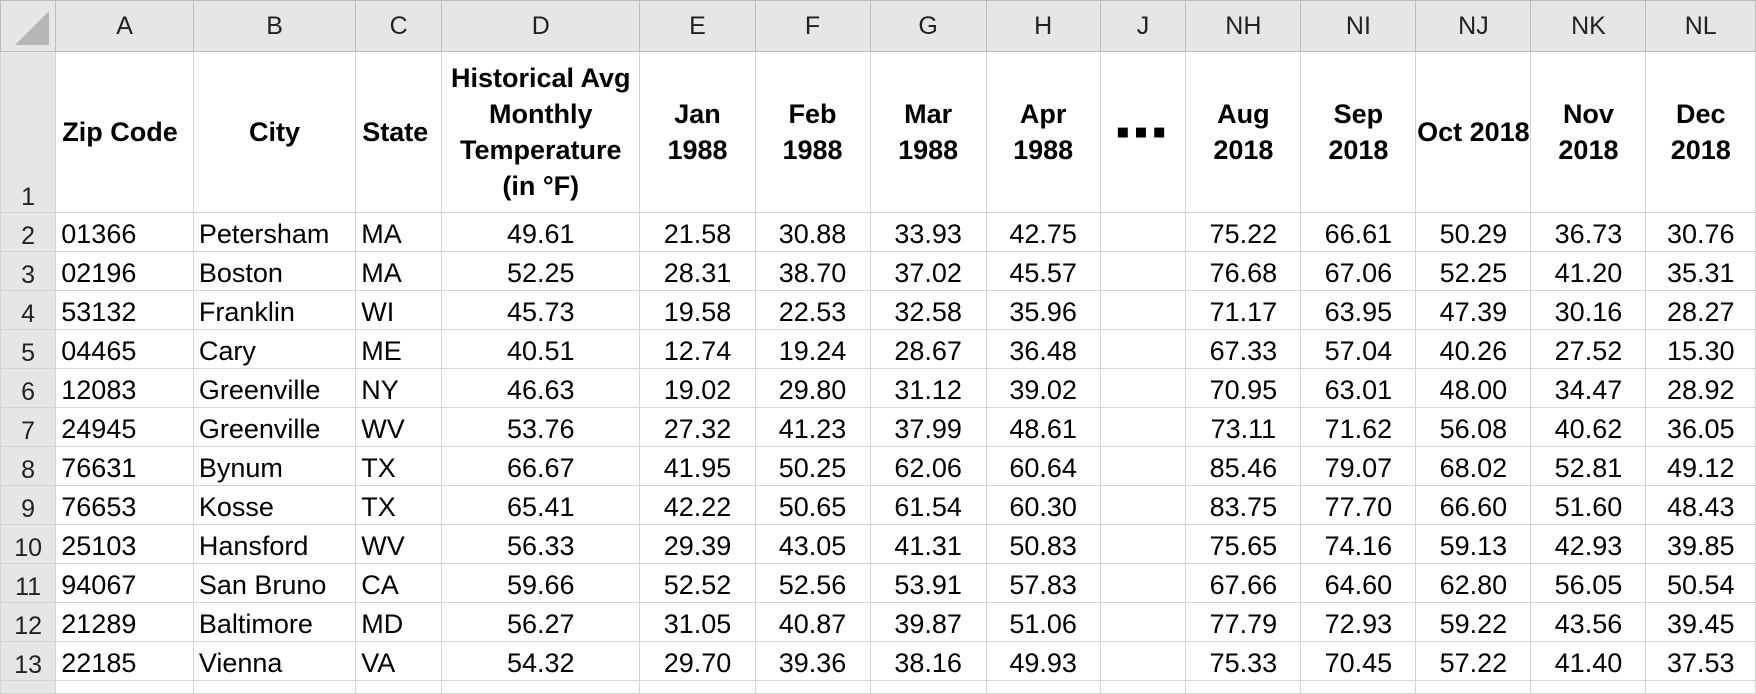 This screenshot has height=694, width=1756. What do you see at coordinates (1700, 349) in the screenshot?
I see `dec-2018-cell: 15.30` at bounding box center [1700, 349].